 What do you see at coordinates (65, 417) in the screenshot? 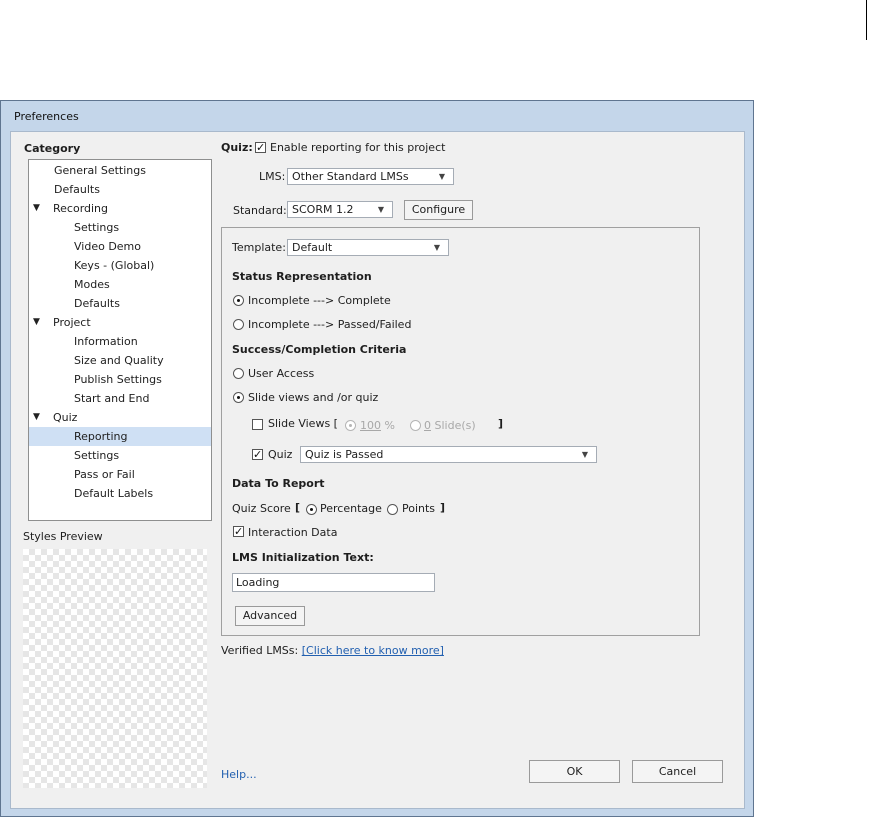
I see `category-item-label: Quiz` at bounding box center [65, 417].